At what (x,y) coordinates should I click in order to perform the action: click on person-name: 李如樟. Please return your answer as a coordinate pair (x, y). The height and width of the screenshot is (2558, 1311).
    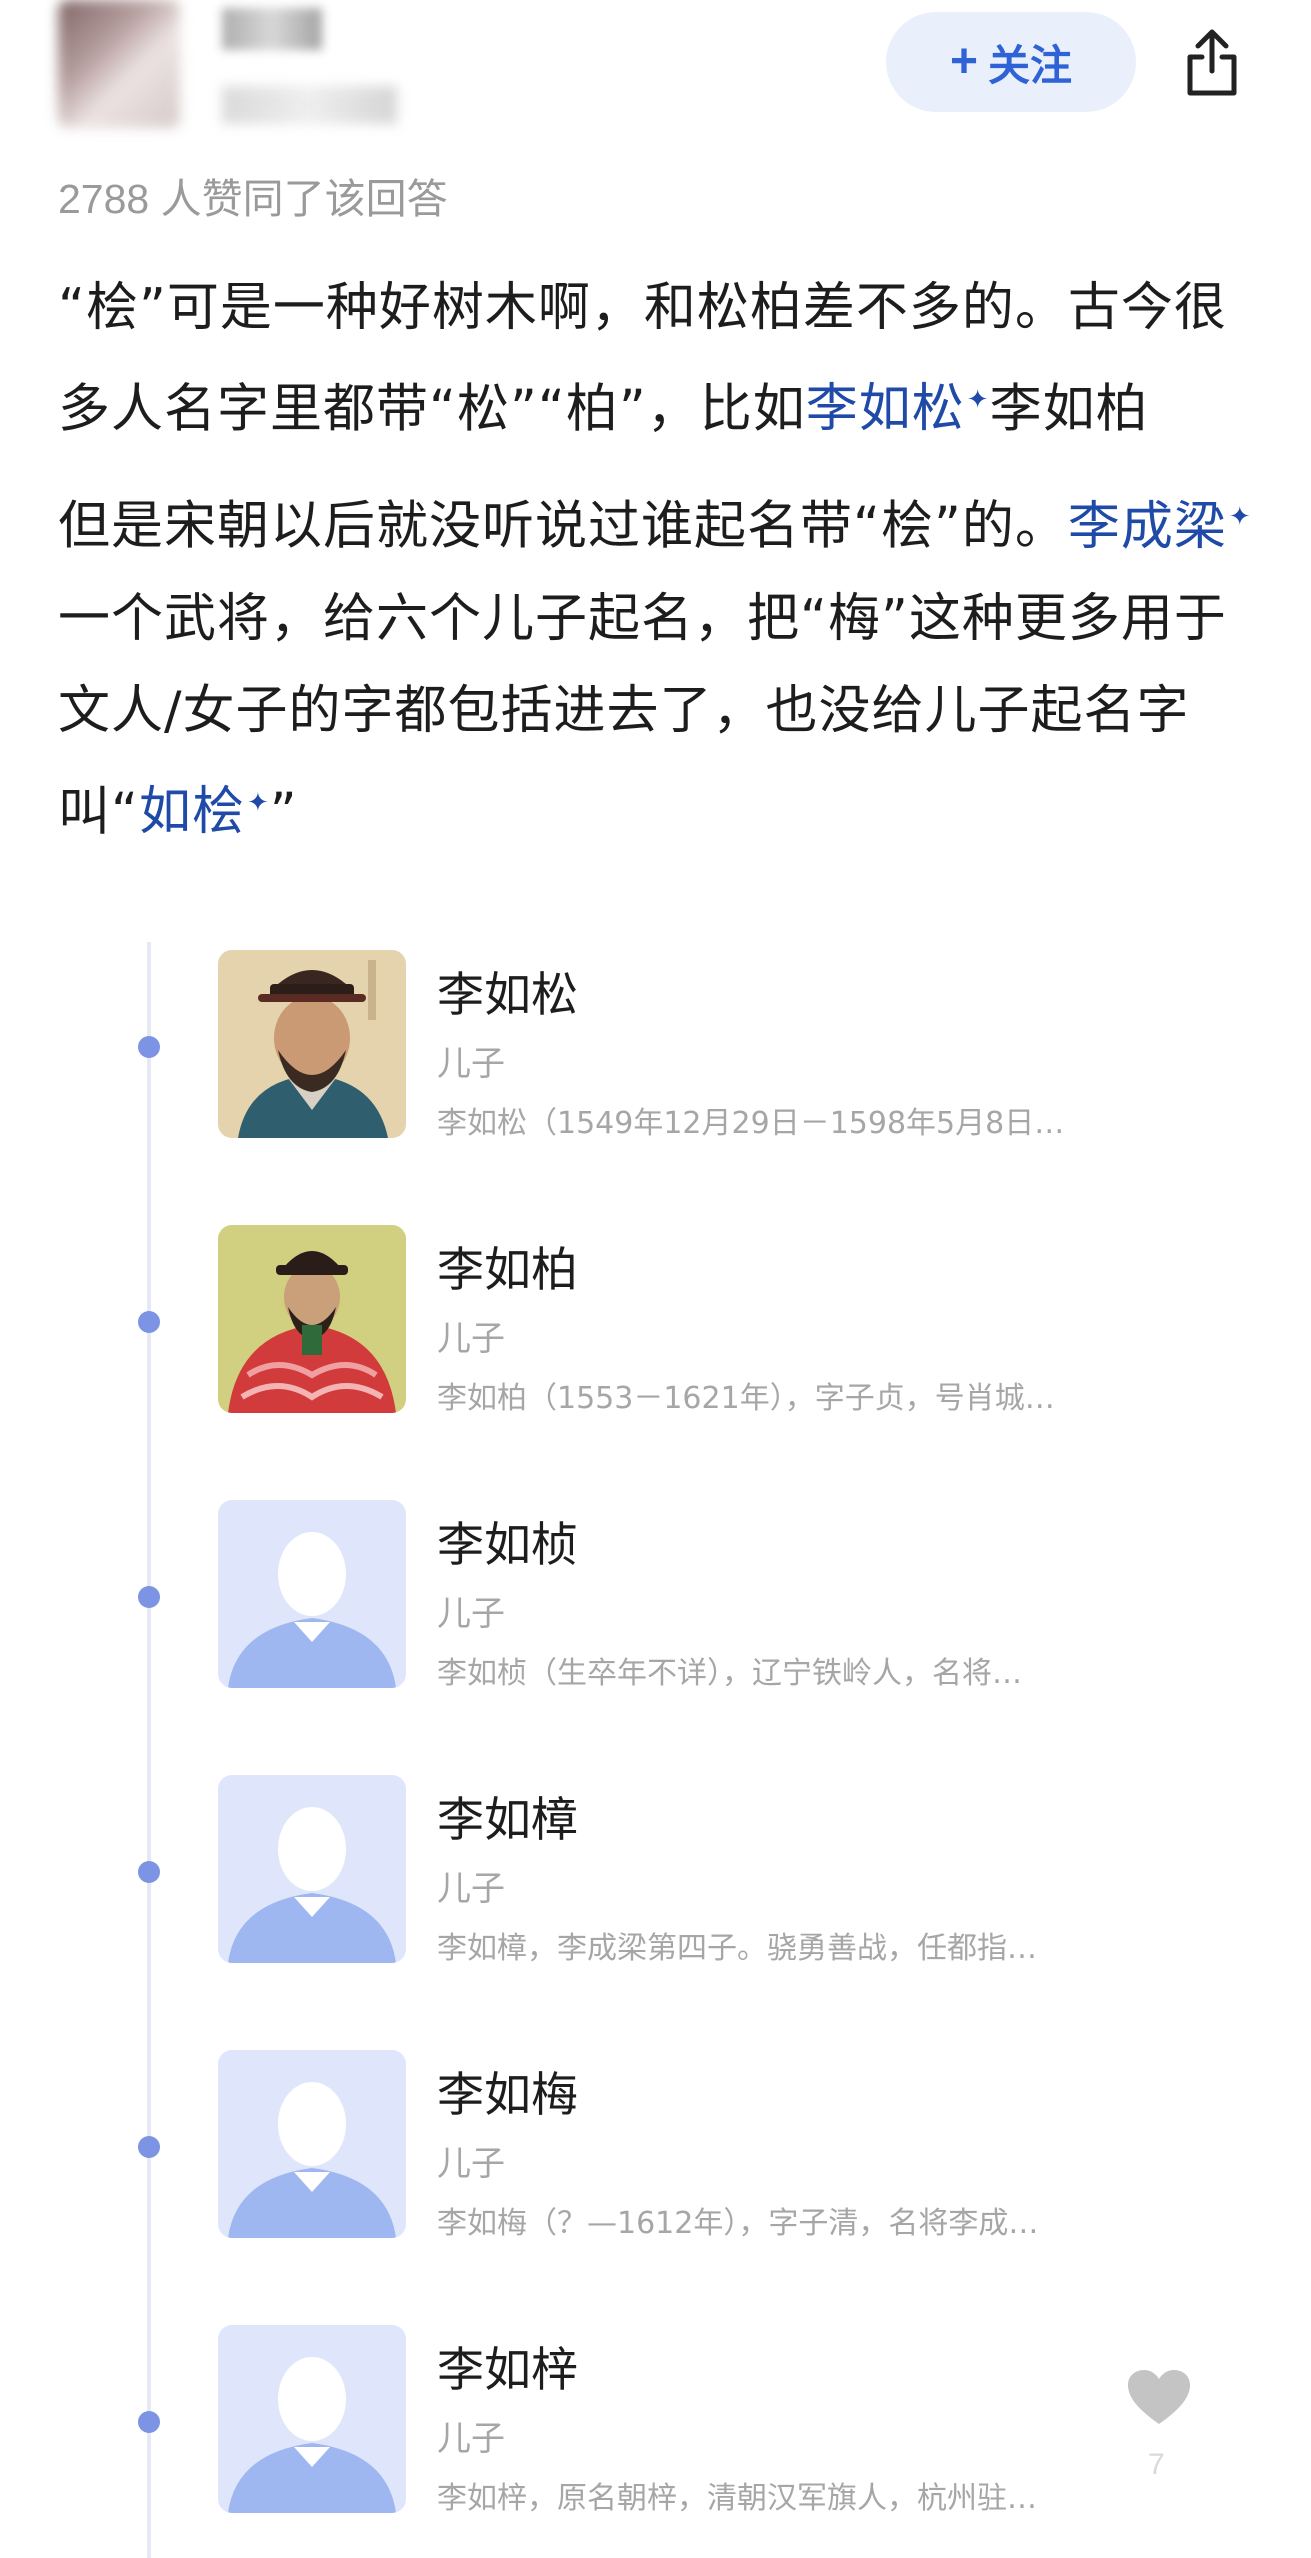
    Looking at the image, I should click on (507, 1820).